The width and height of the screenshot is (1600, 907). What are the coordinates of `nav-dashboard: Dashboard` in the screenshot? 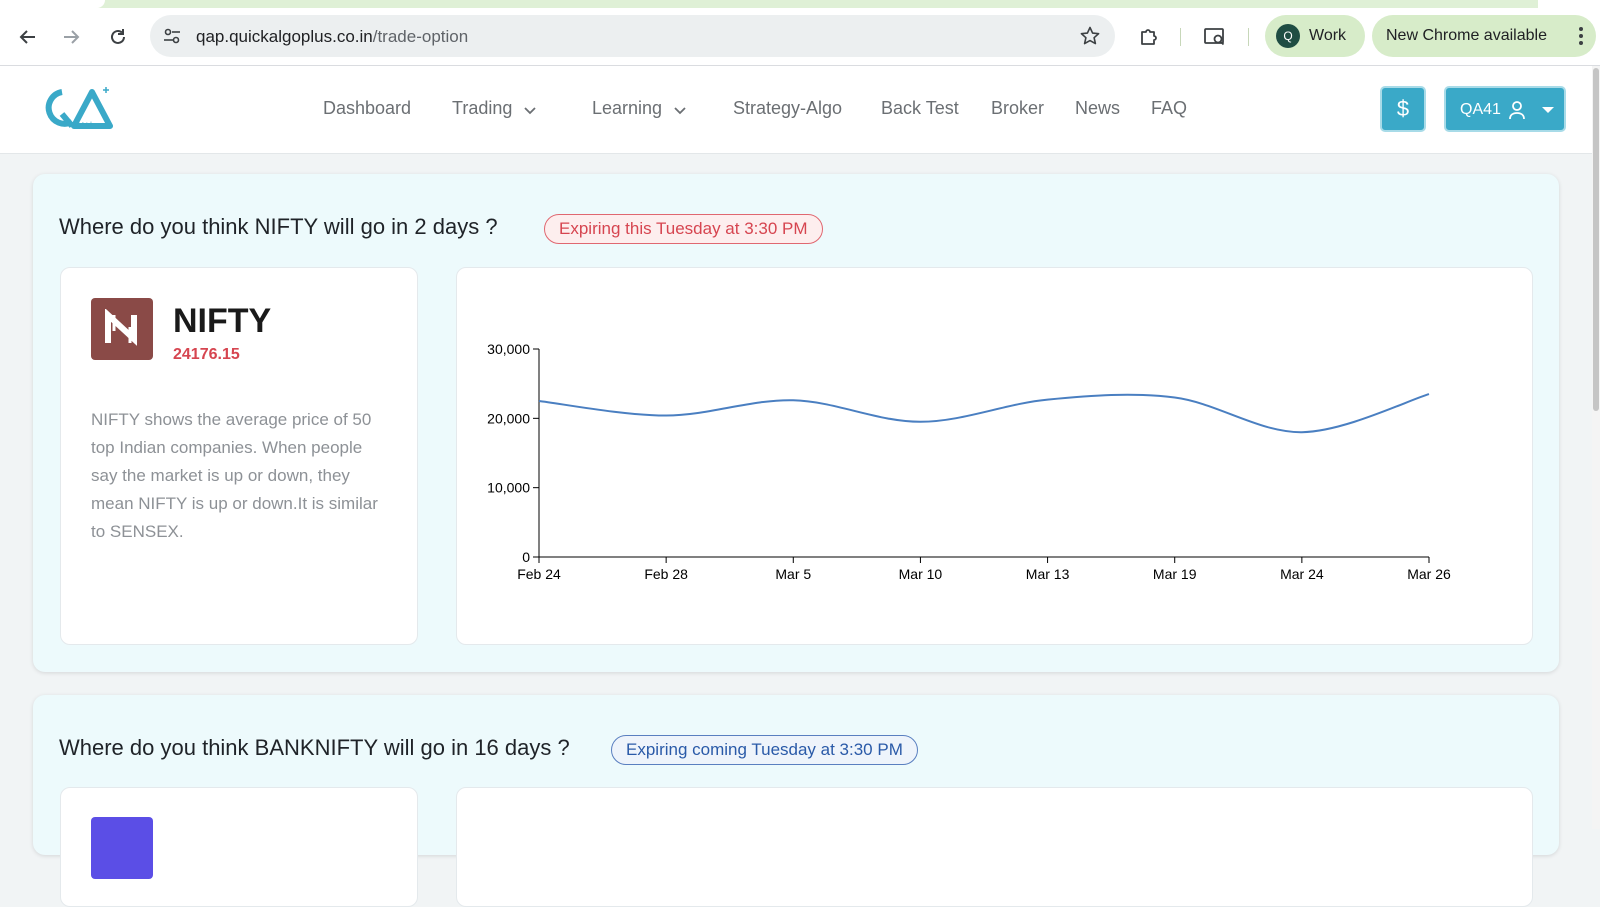 It's located at (367, 108).